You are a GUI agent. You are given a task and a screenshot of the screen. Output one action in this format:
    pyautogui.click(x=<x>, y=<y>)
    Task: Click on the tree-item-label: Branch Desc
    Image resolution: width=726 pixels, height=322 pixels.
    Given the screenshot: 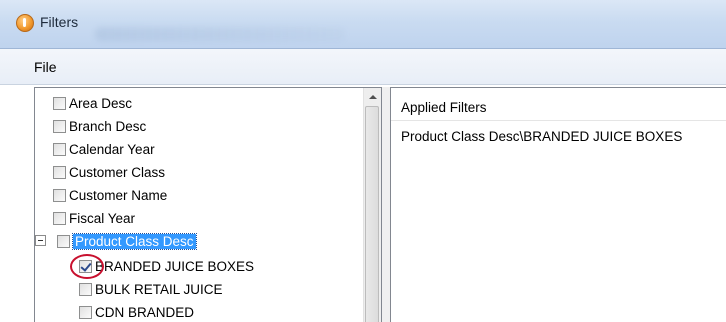 What is the action you would take?
    pyautogui.click(x=108, y=126)
    